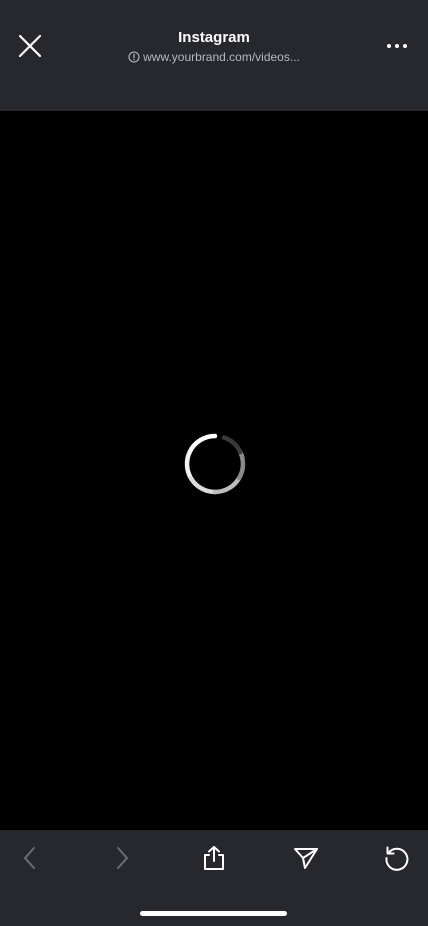 This screenshot has height=926, width=428. Describe the element at coordinates (214, 37) in the screenshot. I see `page-title: Instagram` at that location.